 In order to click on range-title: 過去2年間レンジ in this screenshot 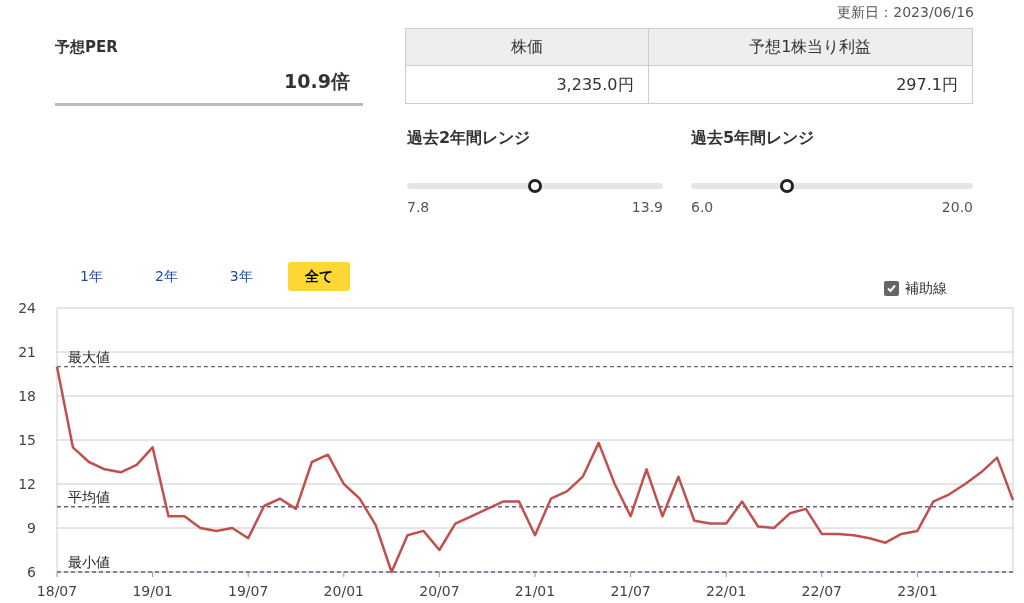, I will do `click(469, 138)`.